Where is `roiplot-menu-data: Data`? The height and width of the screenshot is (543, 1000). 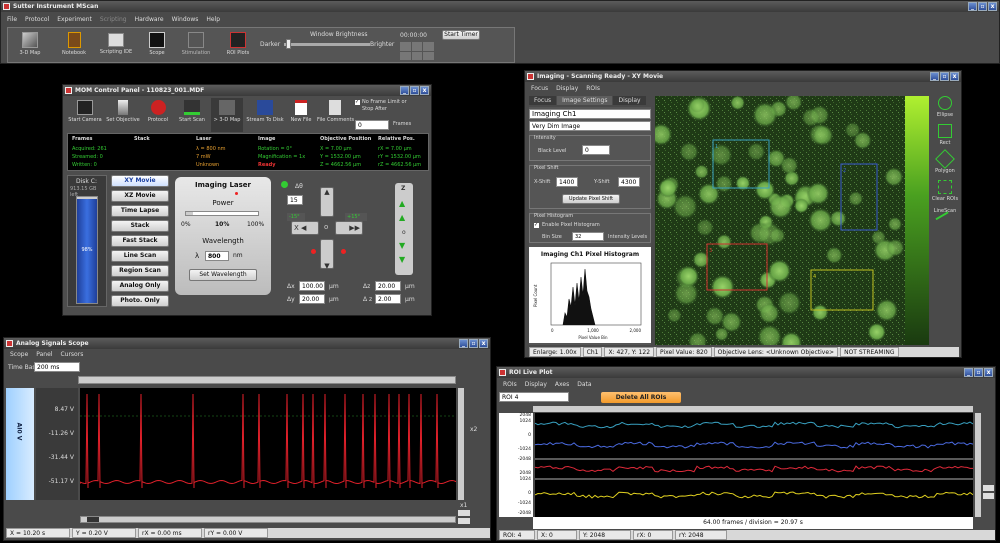 roiplot-menu-data: Data is located at coordinates (584, 384).